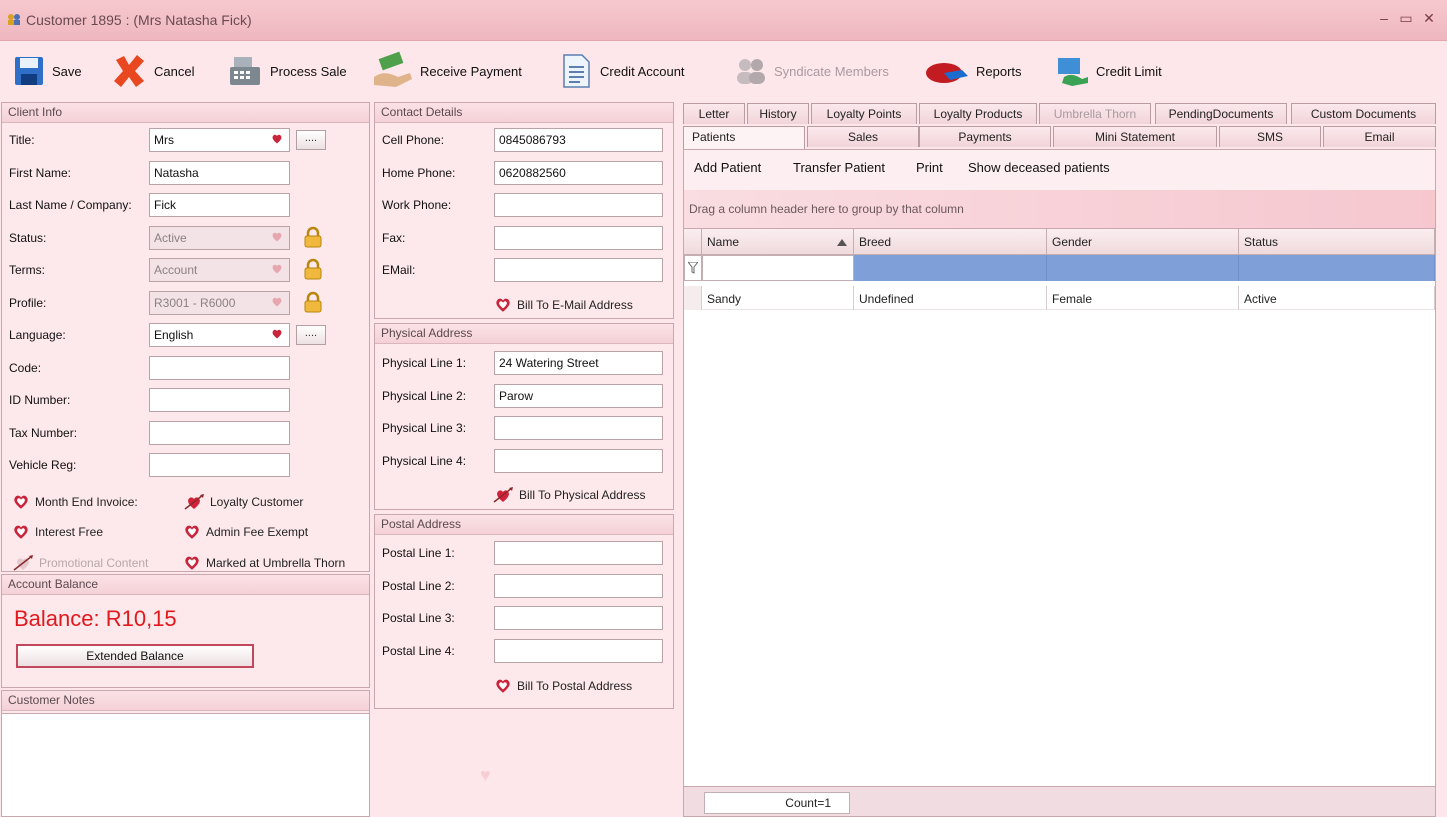 The height and width of the screenshot is (817, 1447). What do you see at coordinates (264, 563) in the screenshot?
I see `marked-at-umbrella-thorn-checkbox: Marked at Umbrella Thorn` at bounding box center [264, 563].